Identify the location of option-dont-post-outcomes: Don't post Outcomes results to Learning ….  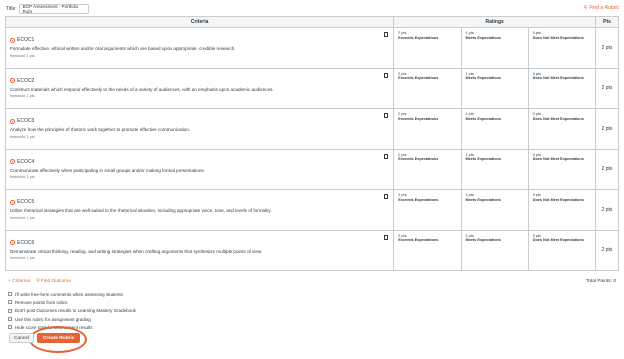
(72, 311).